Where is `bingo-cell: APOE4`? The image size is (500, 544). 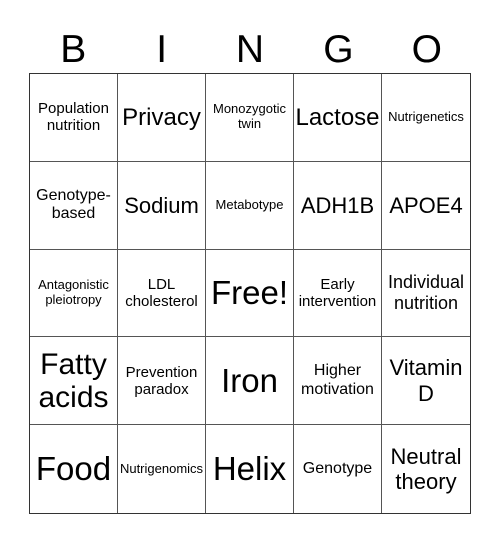 bingo-cell: APOE4 is located at coordinates (426, 206).